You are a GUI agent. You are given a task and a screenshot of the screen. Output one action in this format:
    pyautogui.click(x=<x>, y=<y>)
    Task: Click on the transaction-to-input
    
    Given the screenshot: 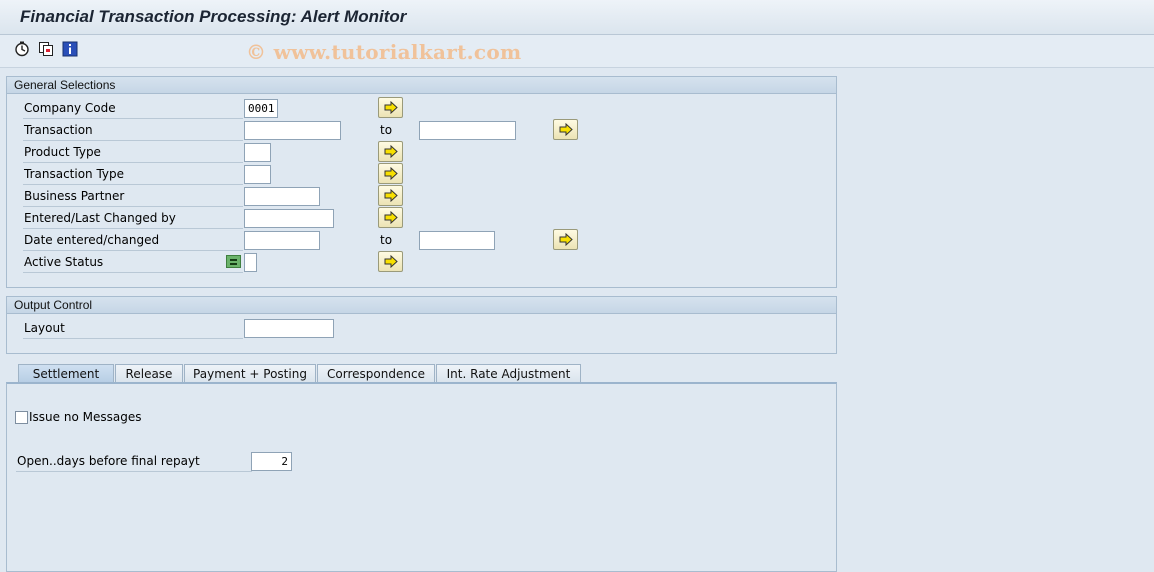 What is the action you would take?
    pyautogui.click(x=467, y=130)
    